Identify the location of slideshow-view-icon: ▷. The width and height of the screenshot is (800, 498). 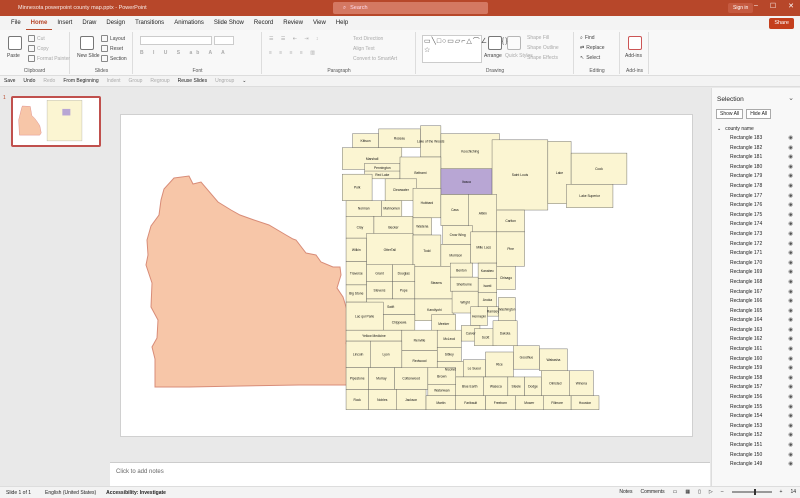
(711, 492).